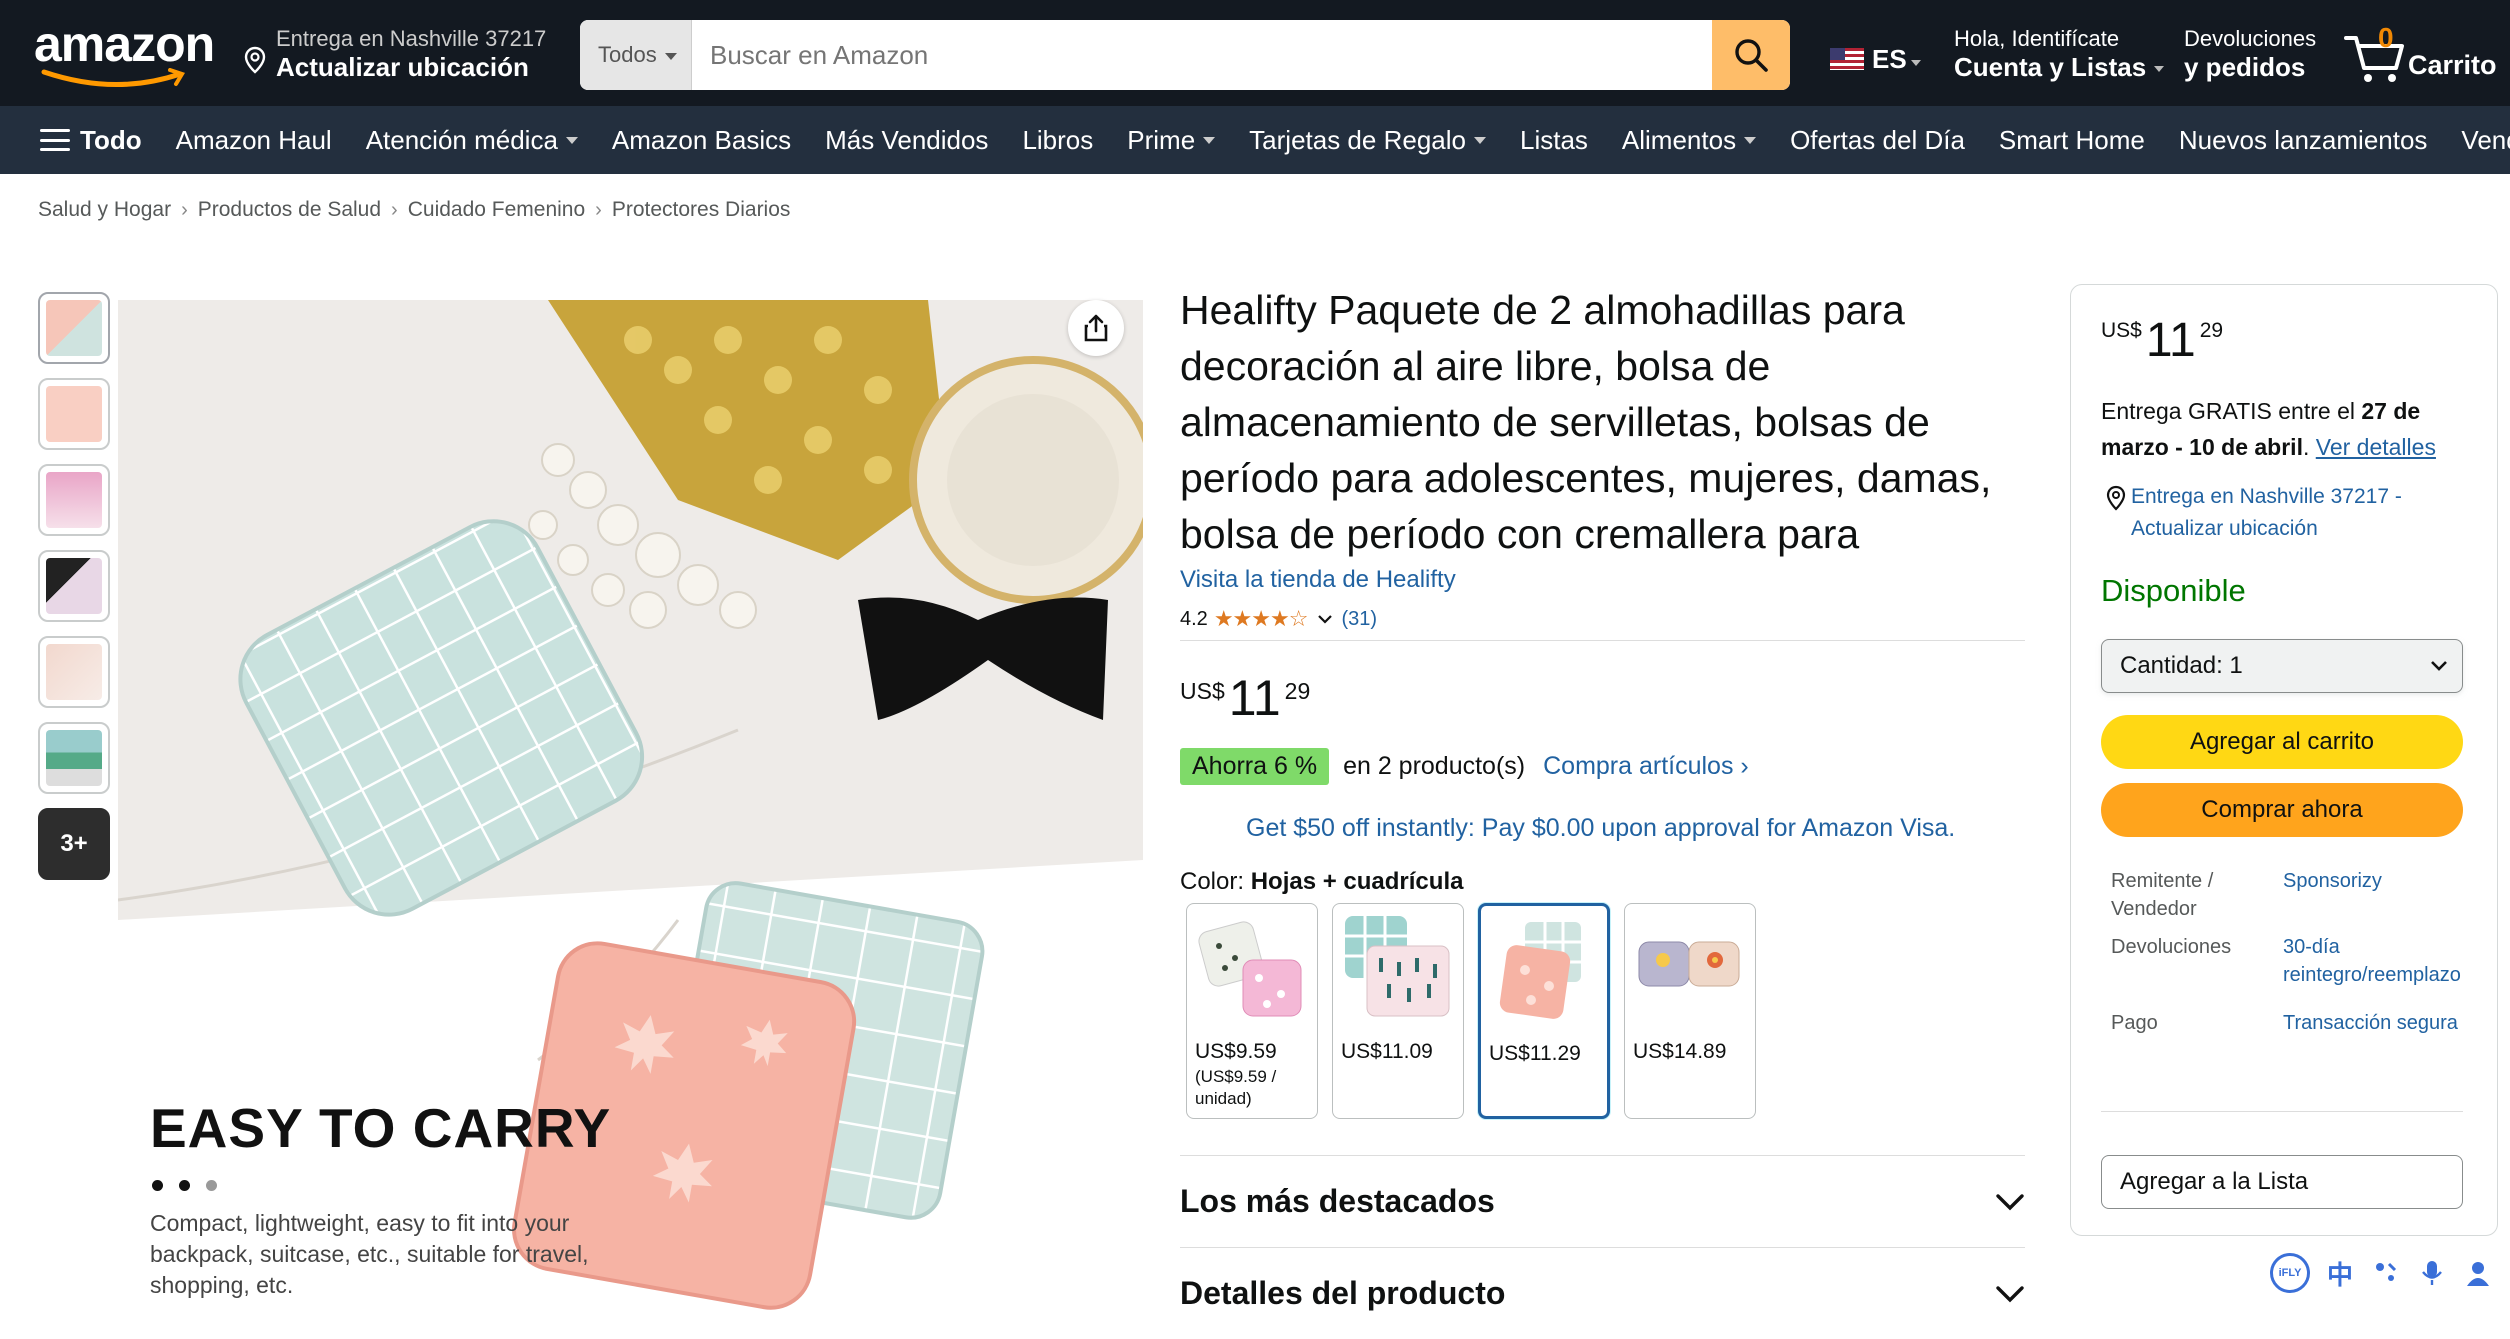 The width and height of the screenshot is (2510, 1339). What do you see at coordinates (2485, 140) in the screenshot?
I see `nav-item: Vender` at bounding box center [2485, 140].